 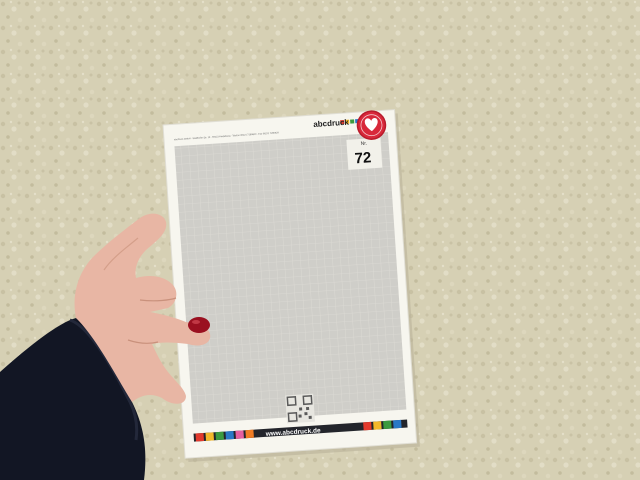 I want to click on number-value: 72, so click(x=363, y=158).